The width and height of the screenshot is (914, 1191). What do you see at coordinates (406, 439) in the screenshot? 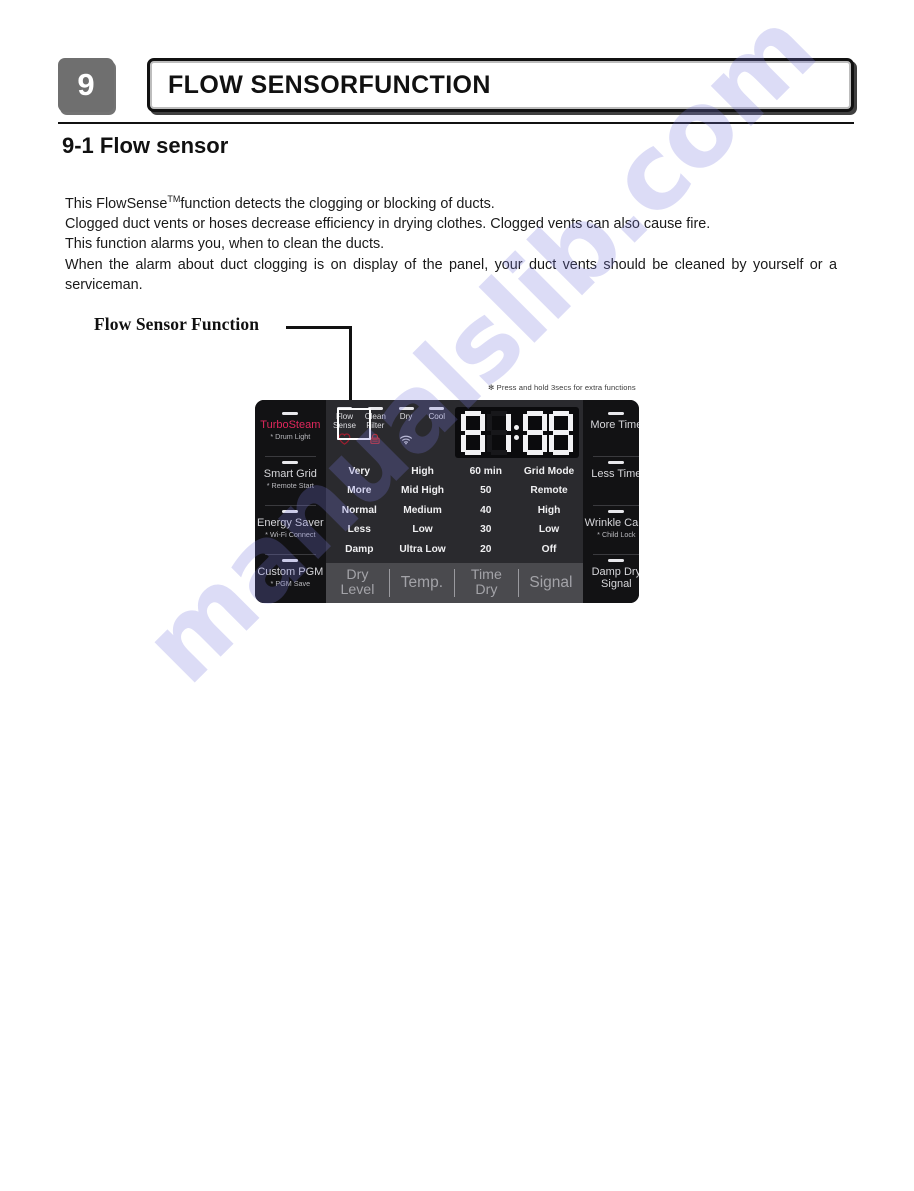
I see `wifi-icon` at bounding box center [406, 439].